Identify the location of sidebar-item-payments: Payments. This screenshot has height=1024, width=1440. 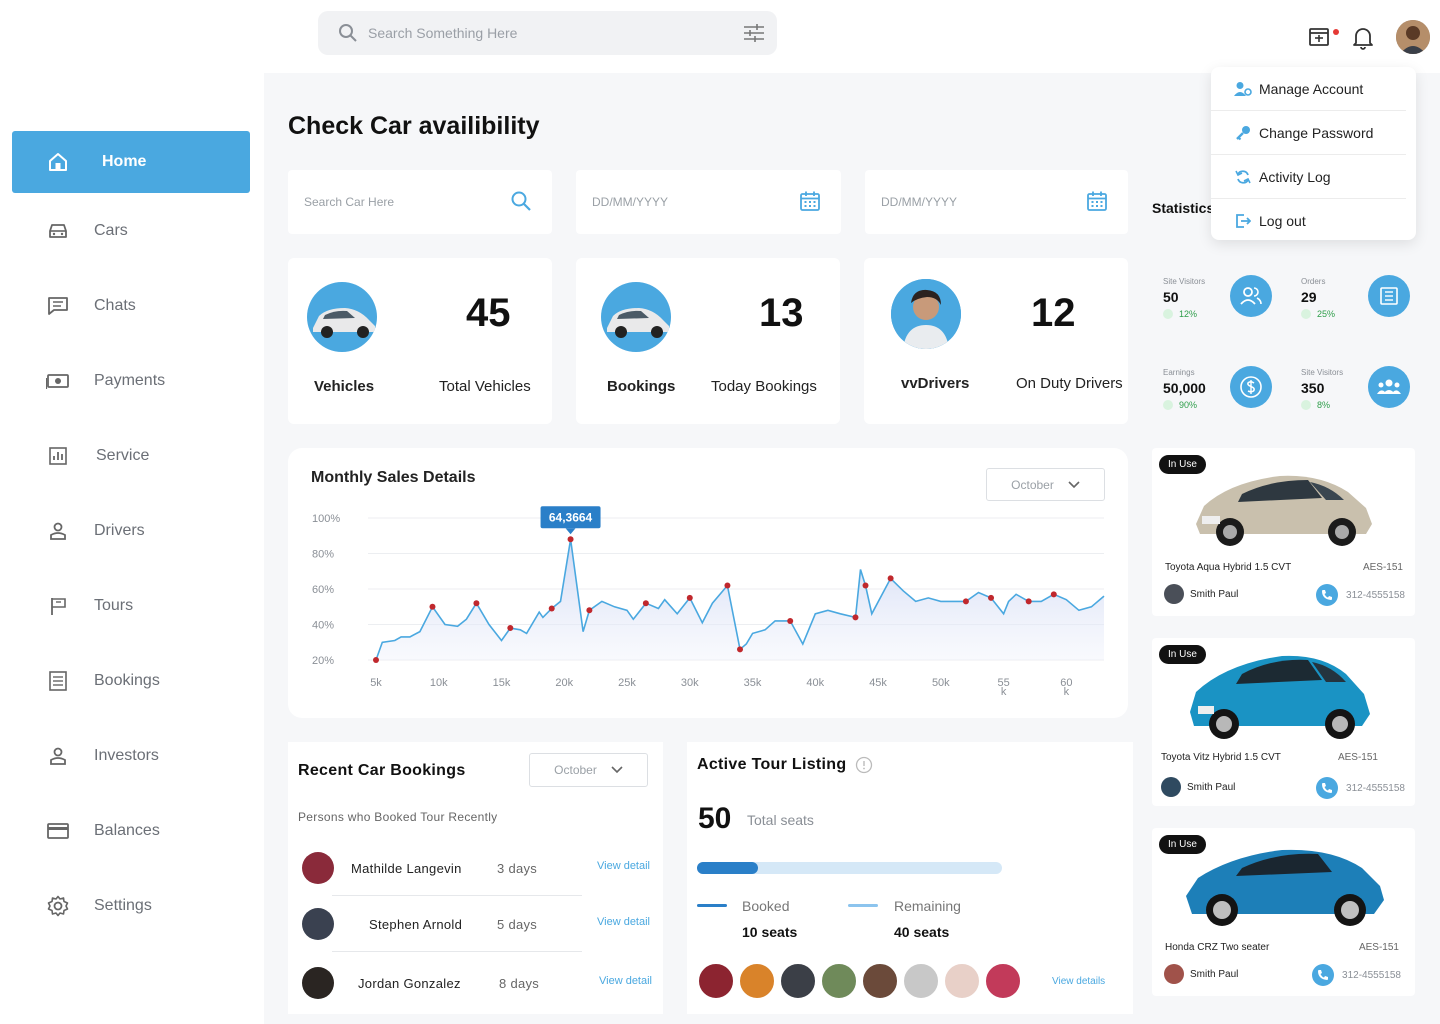
(131, 381).